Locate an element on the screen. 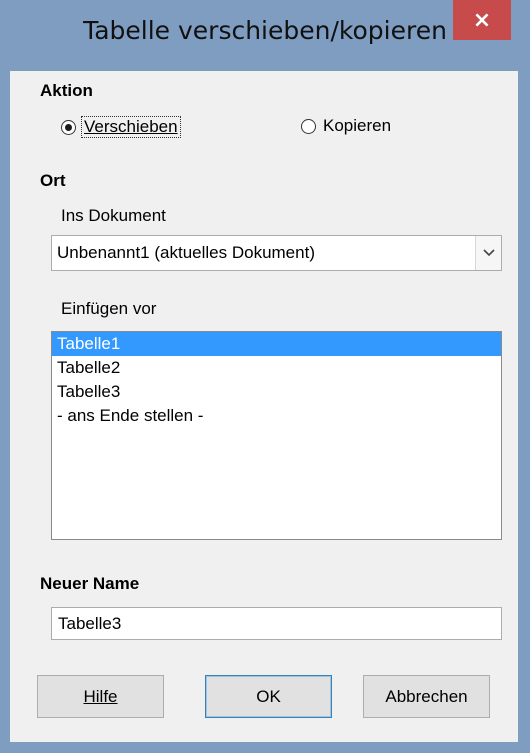 Image resolution: width=530 pixels, height=753 pixels. help-button: Hilfe is located at coordinates (100, 696).